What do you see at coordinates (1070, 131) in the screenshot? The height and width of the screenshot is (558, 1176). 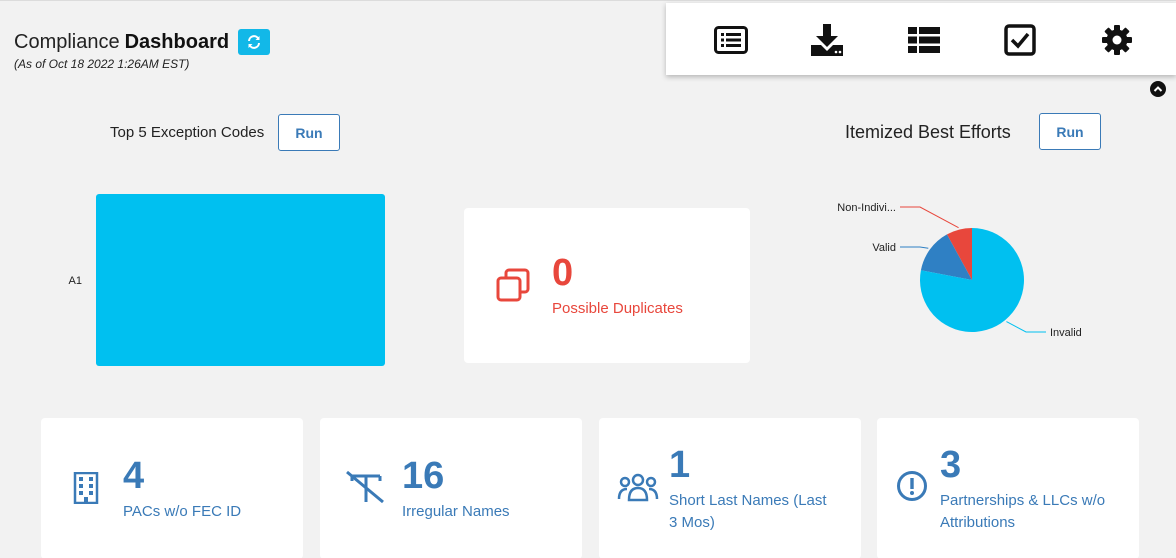 I see `itemized-run-button: Run` at bounding box center [1070, 131].